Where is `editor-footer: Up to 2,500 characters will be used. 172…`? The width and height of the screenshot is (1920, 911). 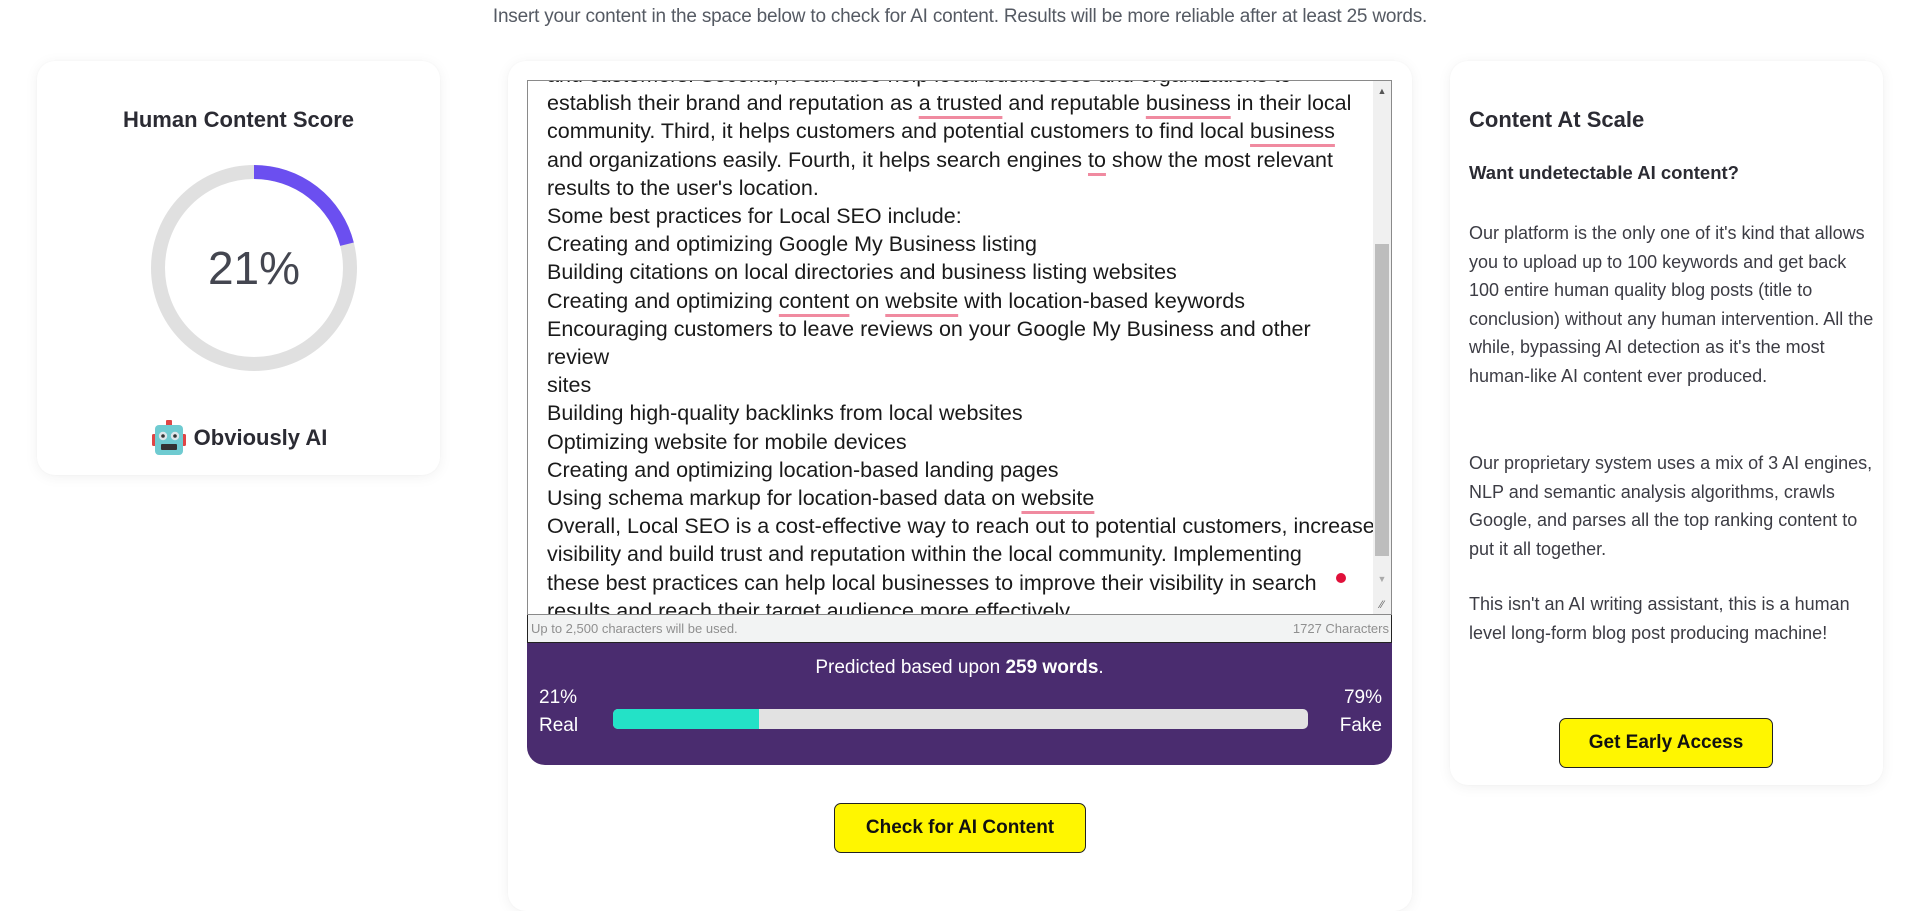 editor-footer: Up to 2,500 characters will be used. 172… is located at coordinates (959, 629).